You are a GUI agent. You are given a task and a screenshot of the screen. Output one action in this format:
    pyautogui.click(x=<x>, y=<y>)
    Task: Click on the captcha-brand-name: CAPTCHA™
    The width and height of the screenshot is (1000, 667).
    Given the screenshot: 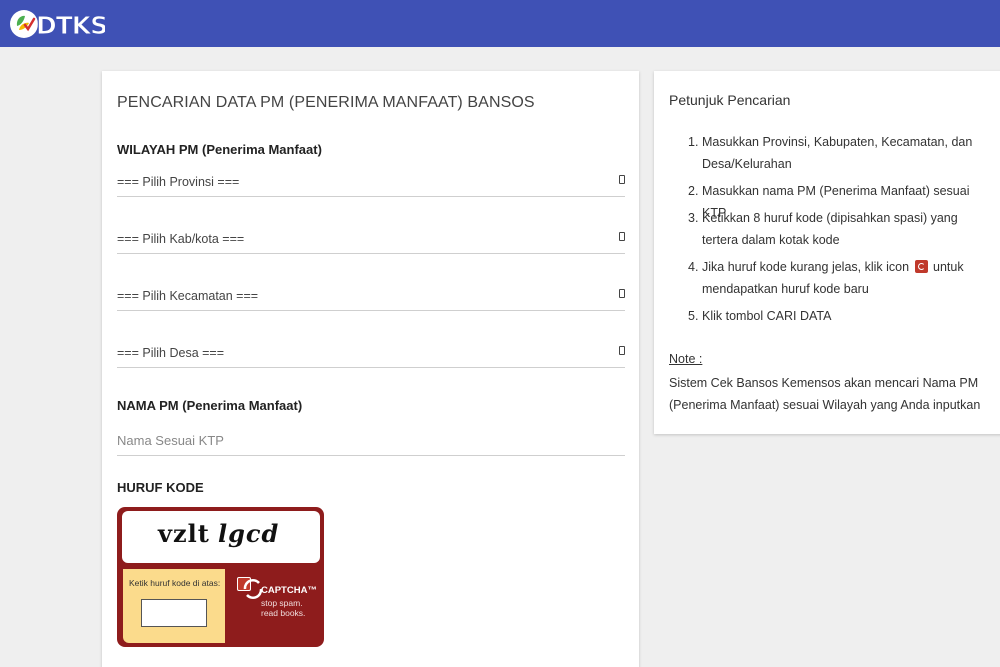 What is the action you would take?
    pyautogui.click(x=289, y=590)
    